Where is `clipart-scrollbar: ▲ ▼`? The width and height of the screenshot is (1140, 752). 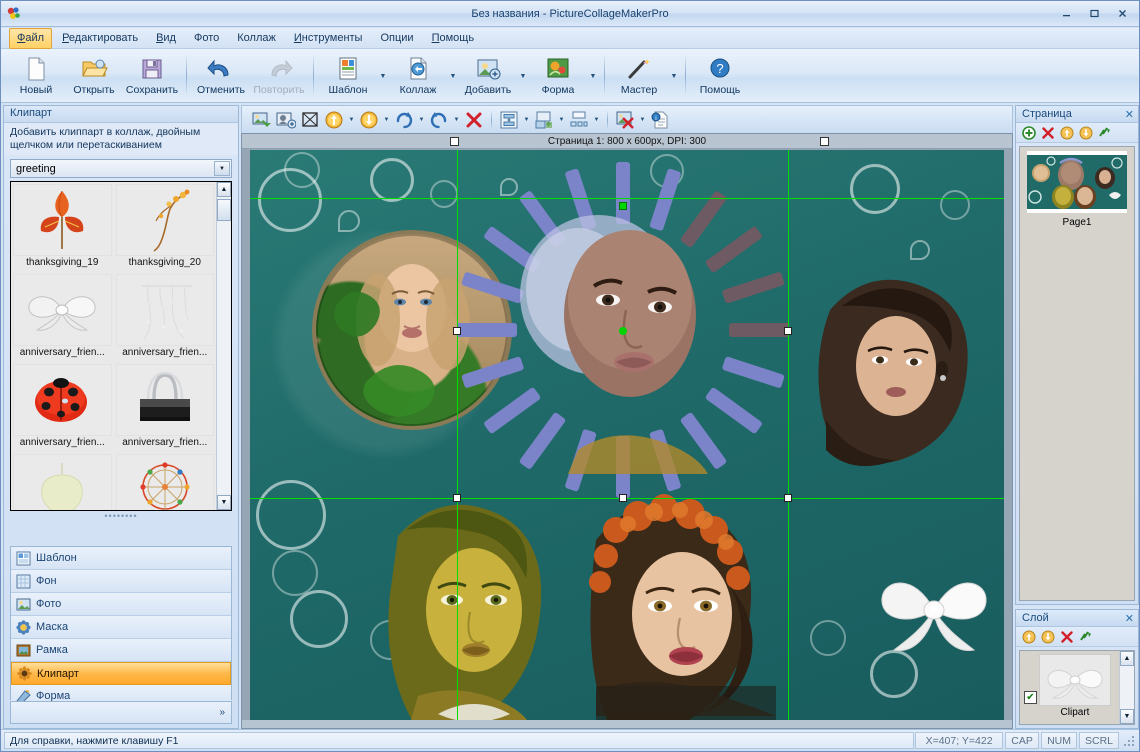
clipart-scrollbar: ▲ ▼ is located at coordinates (223, 346).